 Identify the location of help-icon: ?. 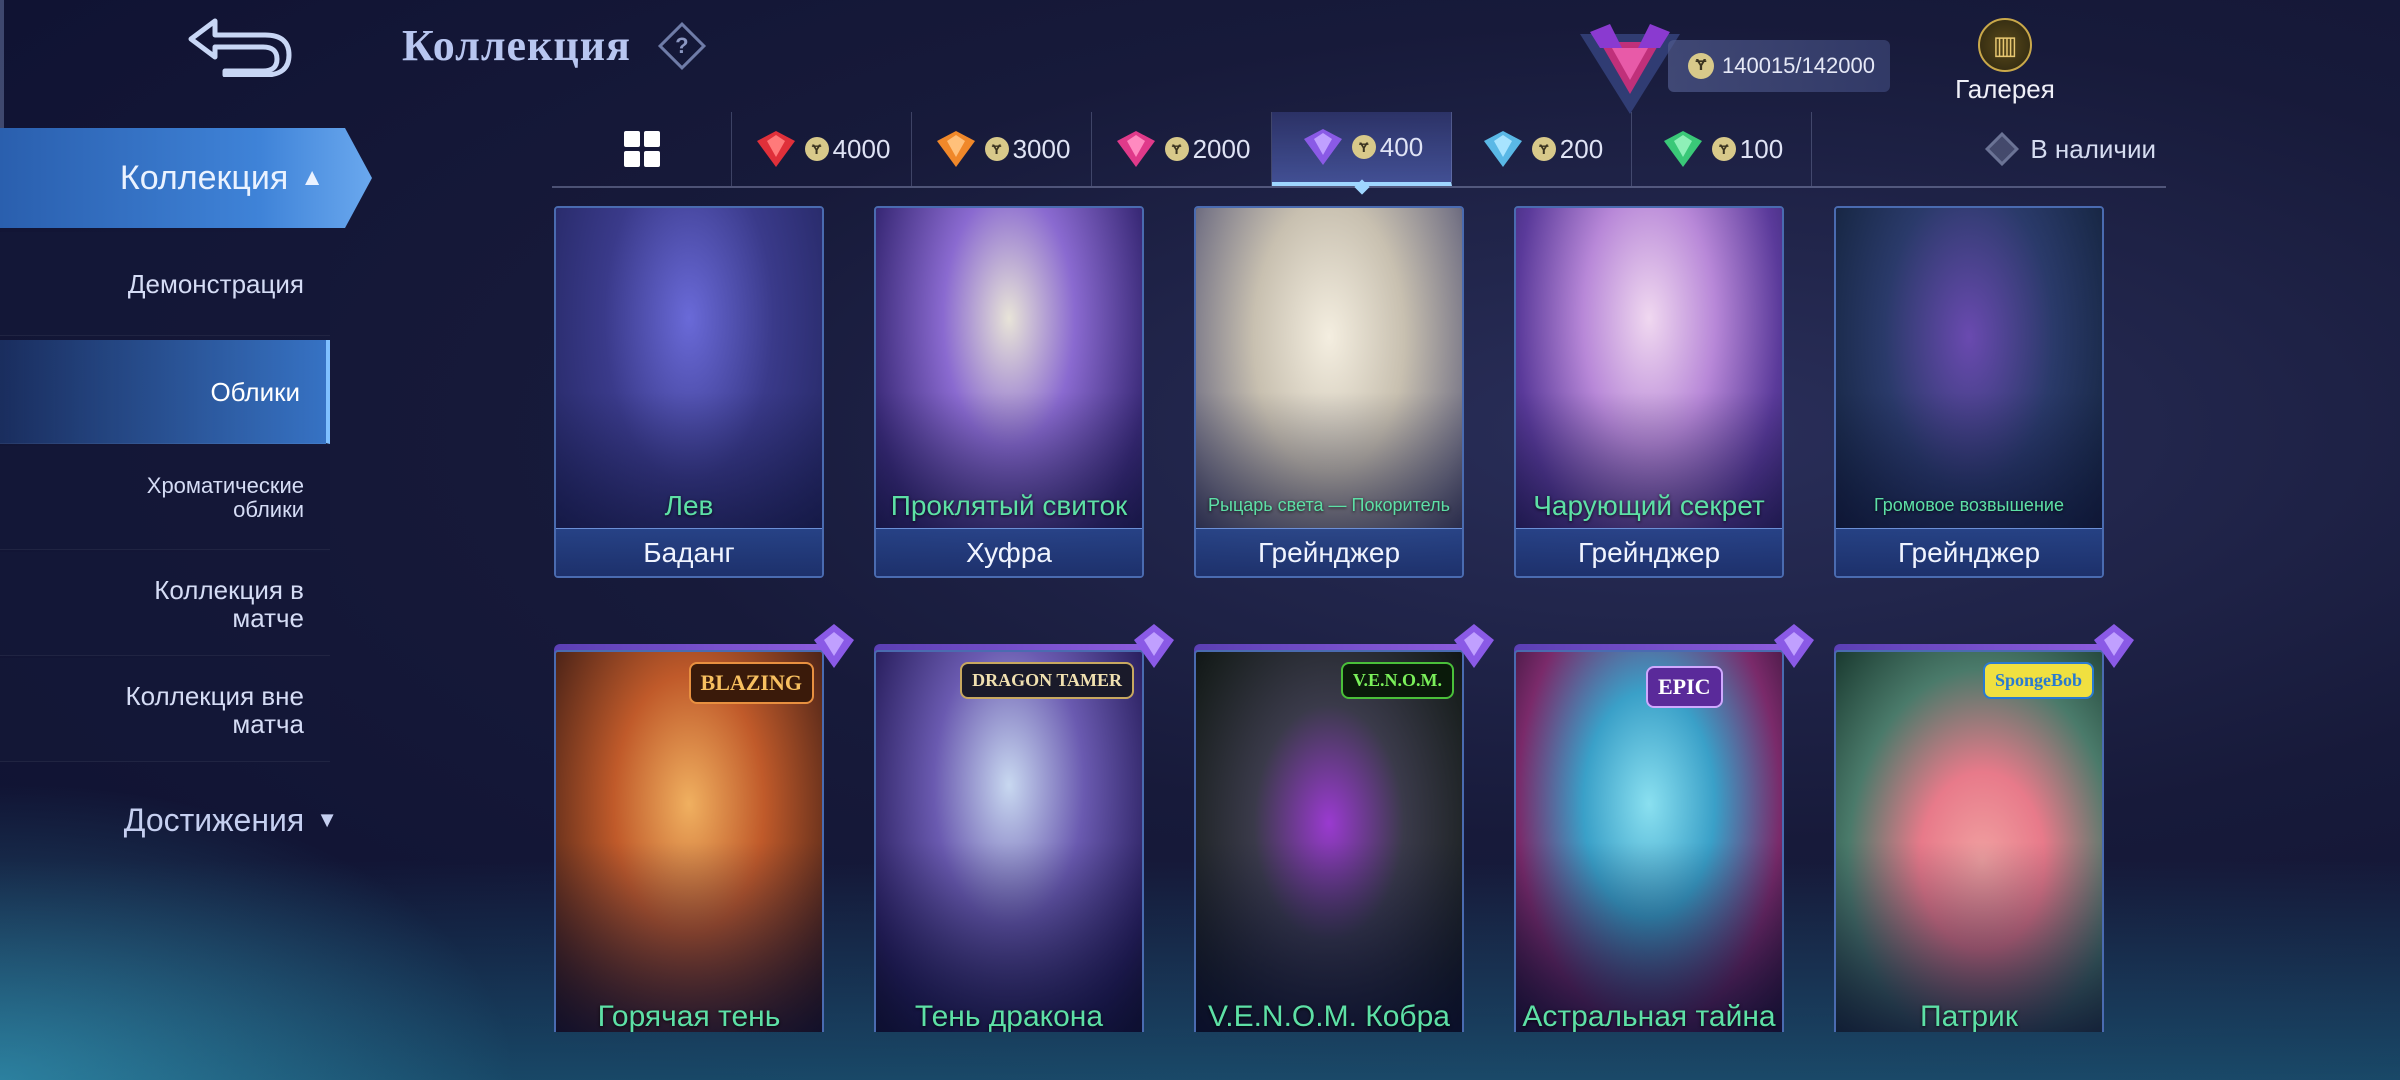
(682, 46).